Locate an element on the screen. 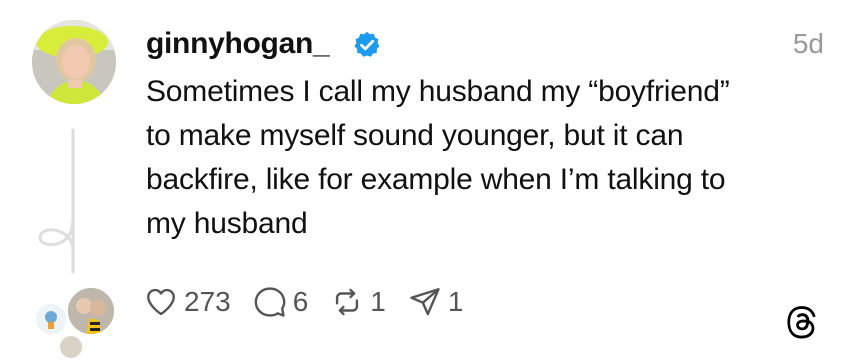  repost-arrows-icon is located at coordinates (347, 302).